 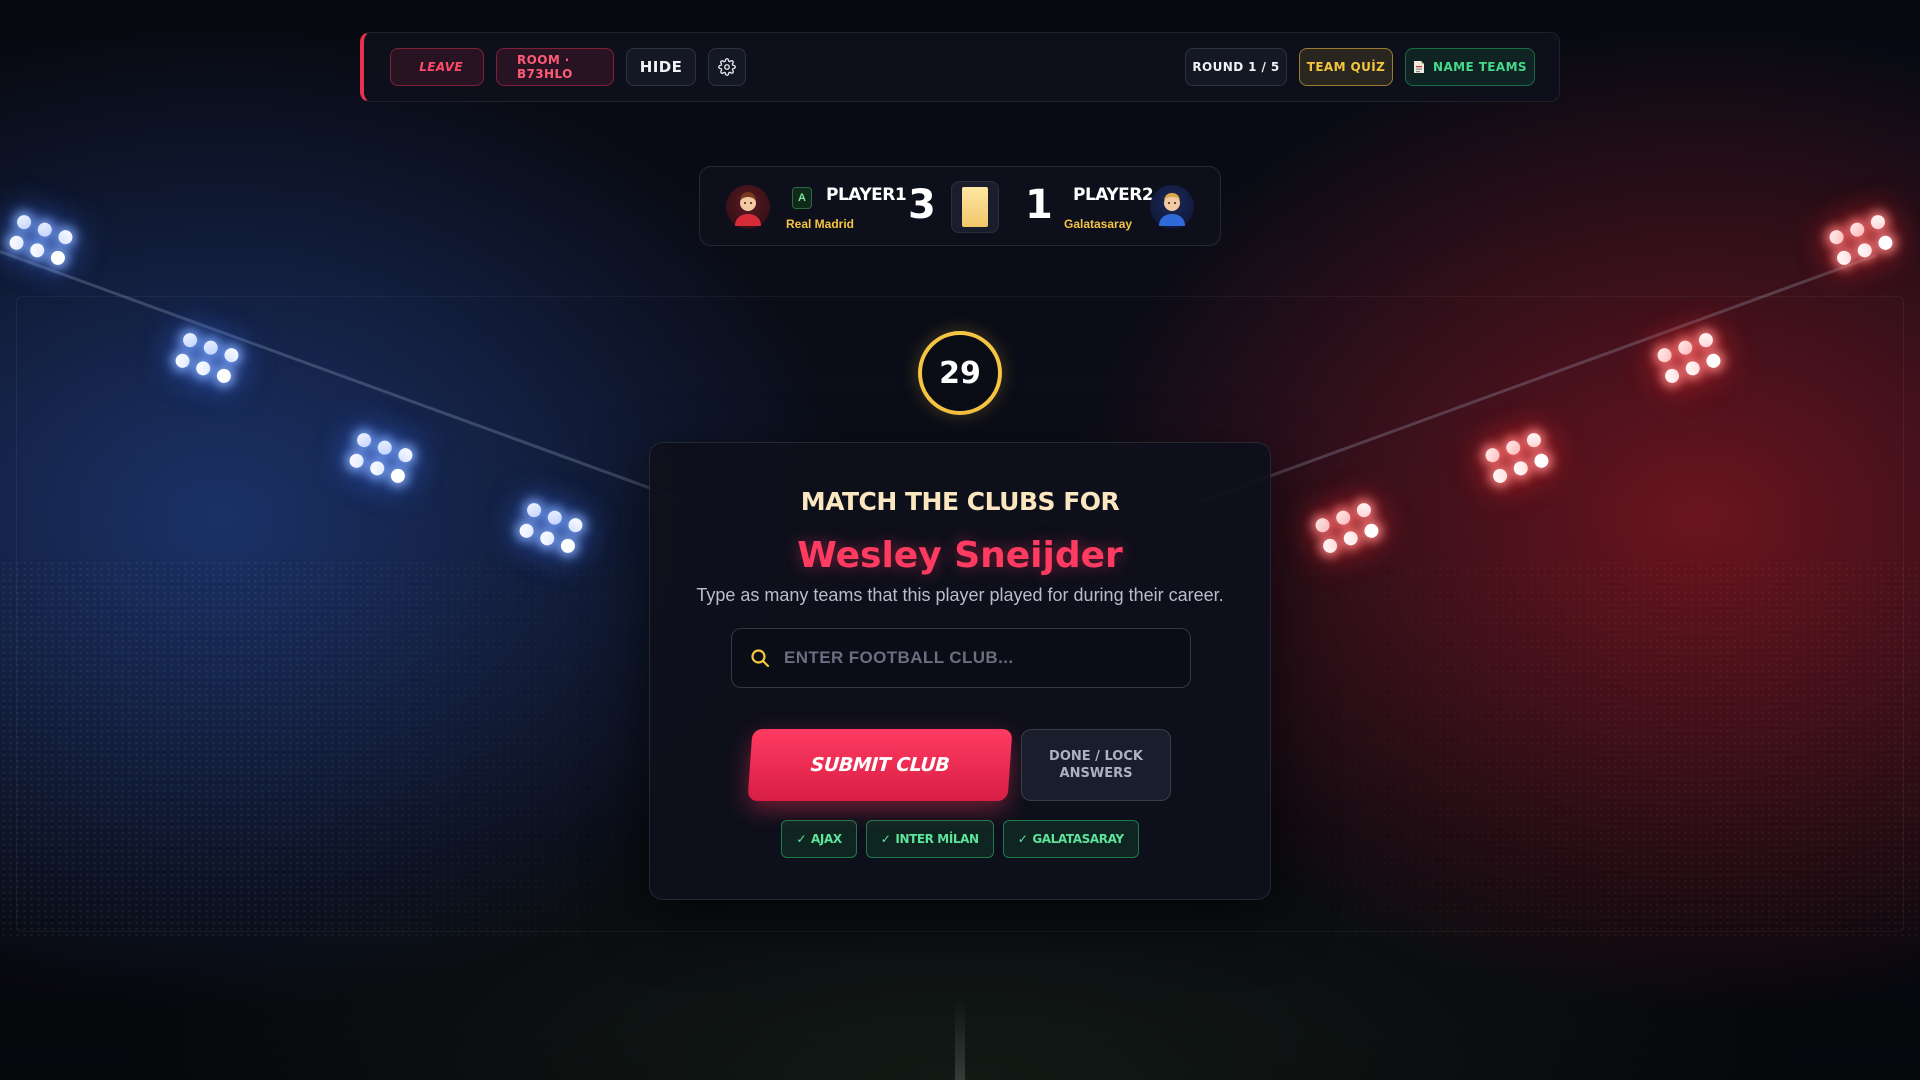 What do you see at coordinates (760, 658) in the screenshot?
I see `search-icon` at bounding box center [760, 658].